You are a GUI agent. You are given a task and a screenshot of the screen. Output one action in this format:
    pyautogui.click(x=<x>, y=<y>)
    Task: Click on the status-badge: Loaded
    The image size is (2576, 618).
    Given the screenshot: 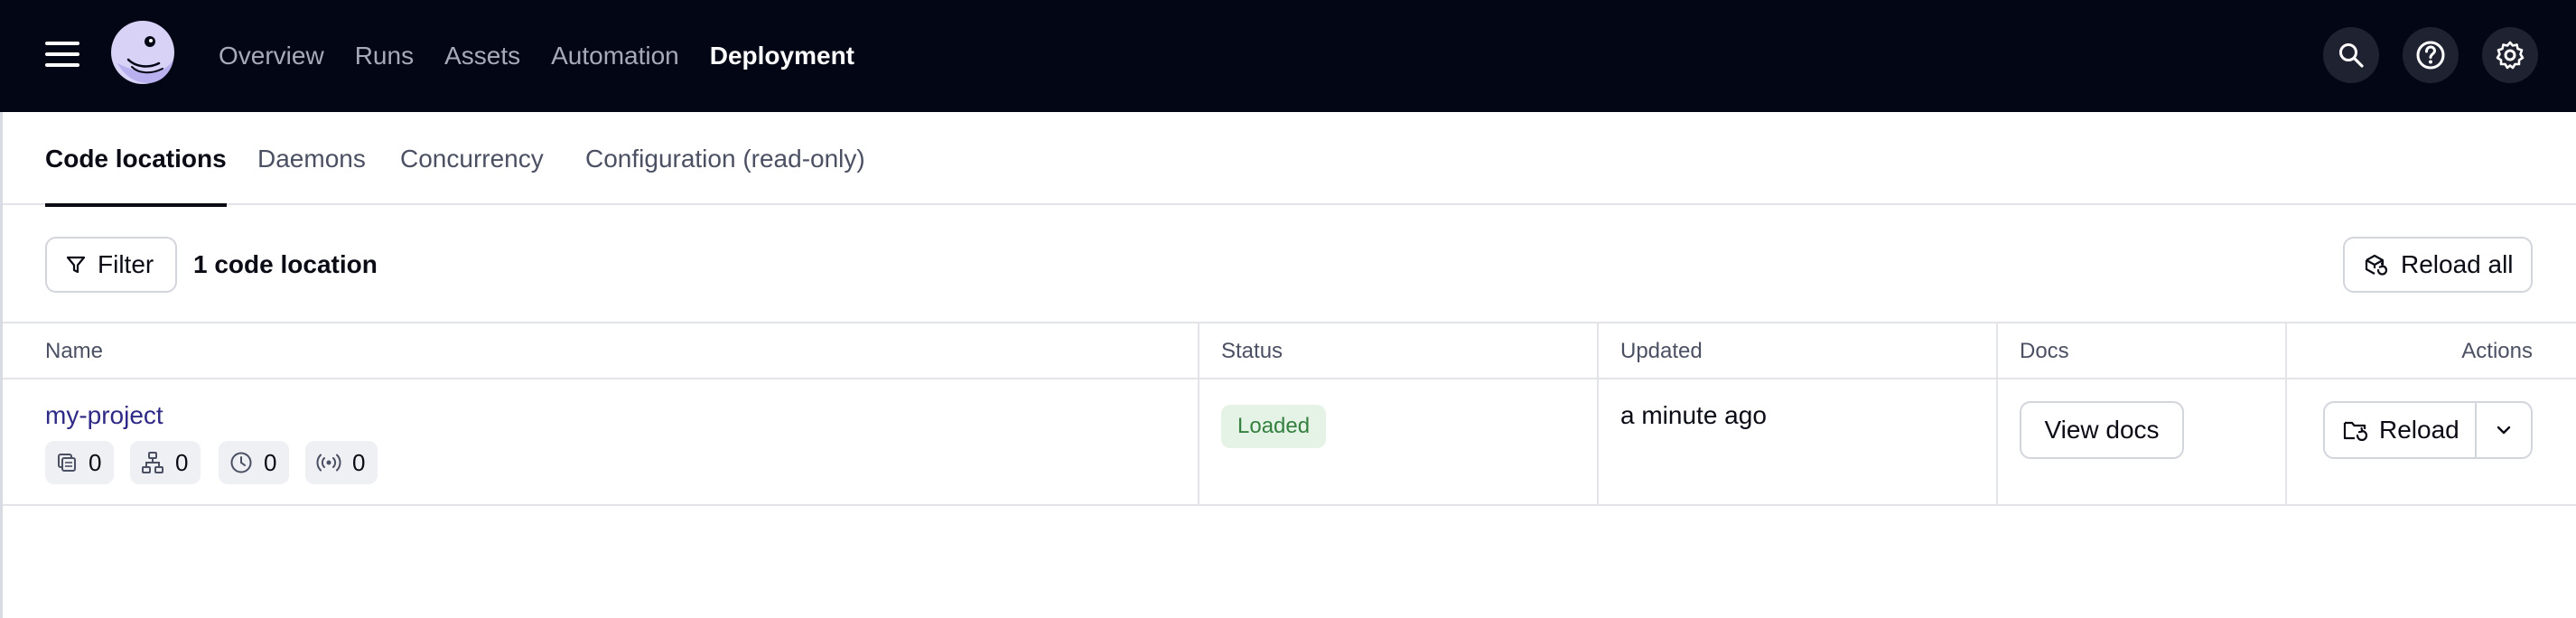 What is the action you would take?
    pyautogui.click(x=1274, y=426)
    